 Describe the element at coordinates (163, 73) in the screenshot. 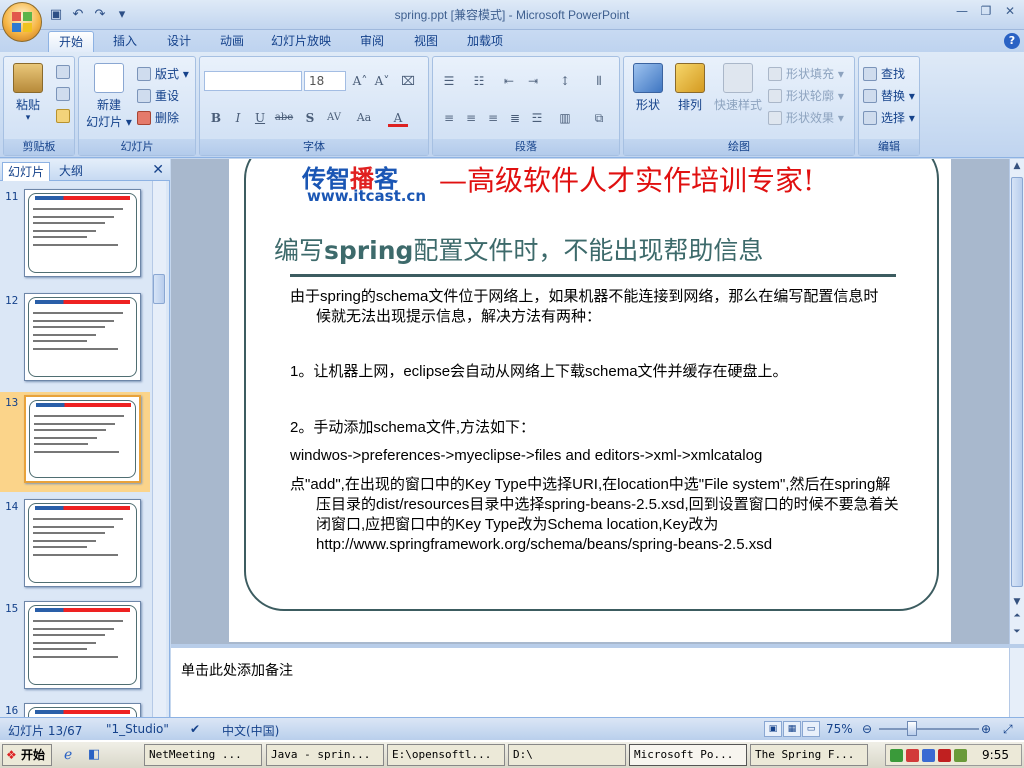

I see `layout-button: 版式 ▾` at that location.